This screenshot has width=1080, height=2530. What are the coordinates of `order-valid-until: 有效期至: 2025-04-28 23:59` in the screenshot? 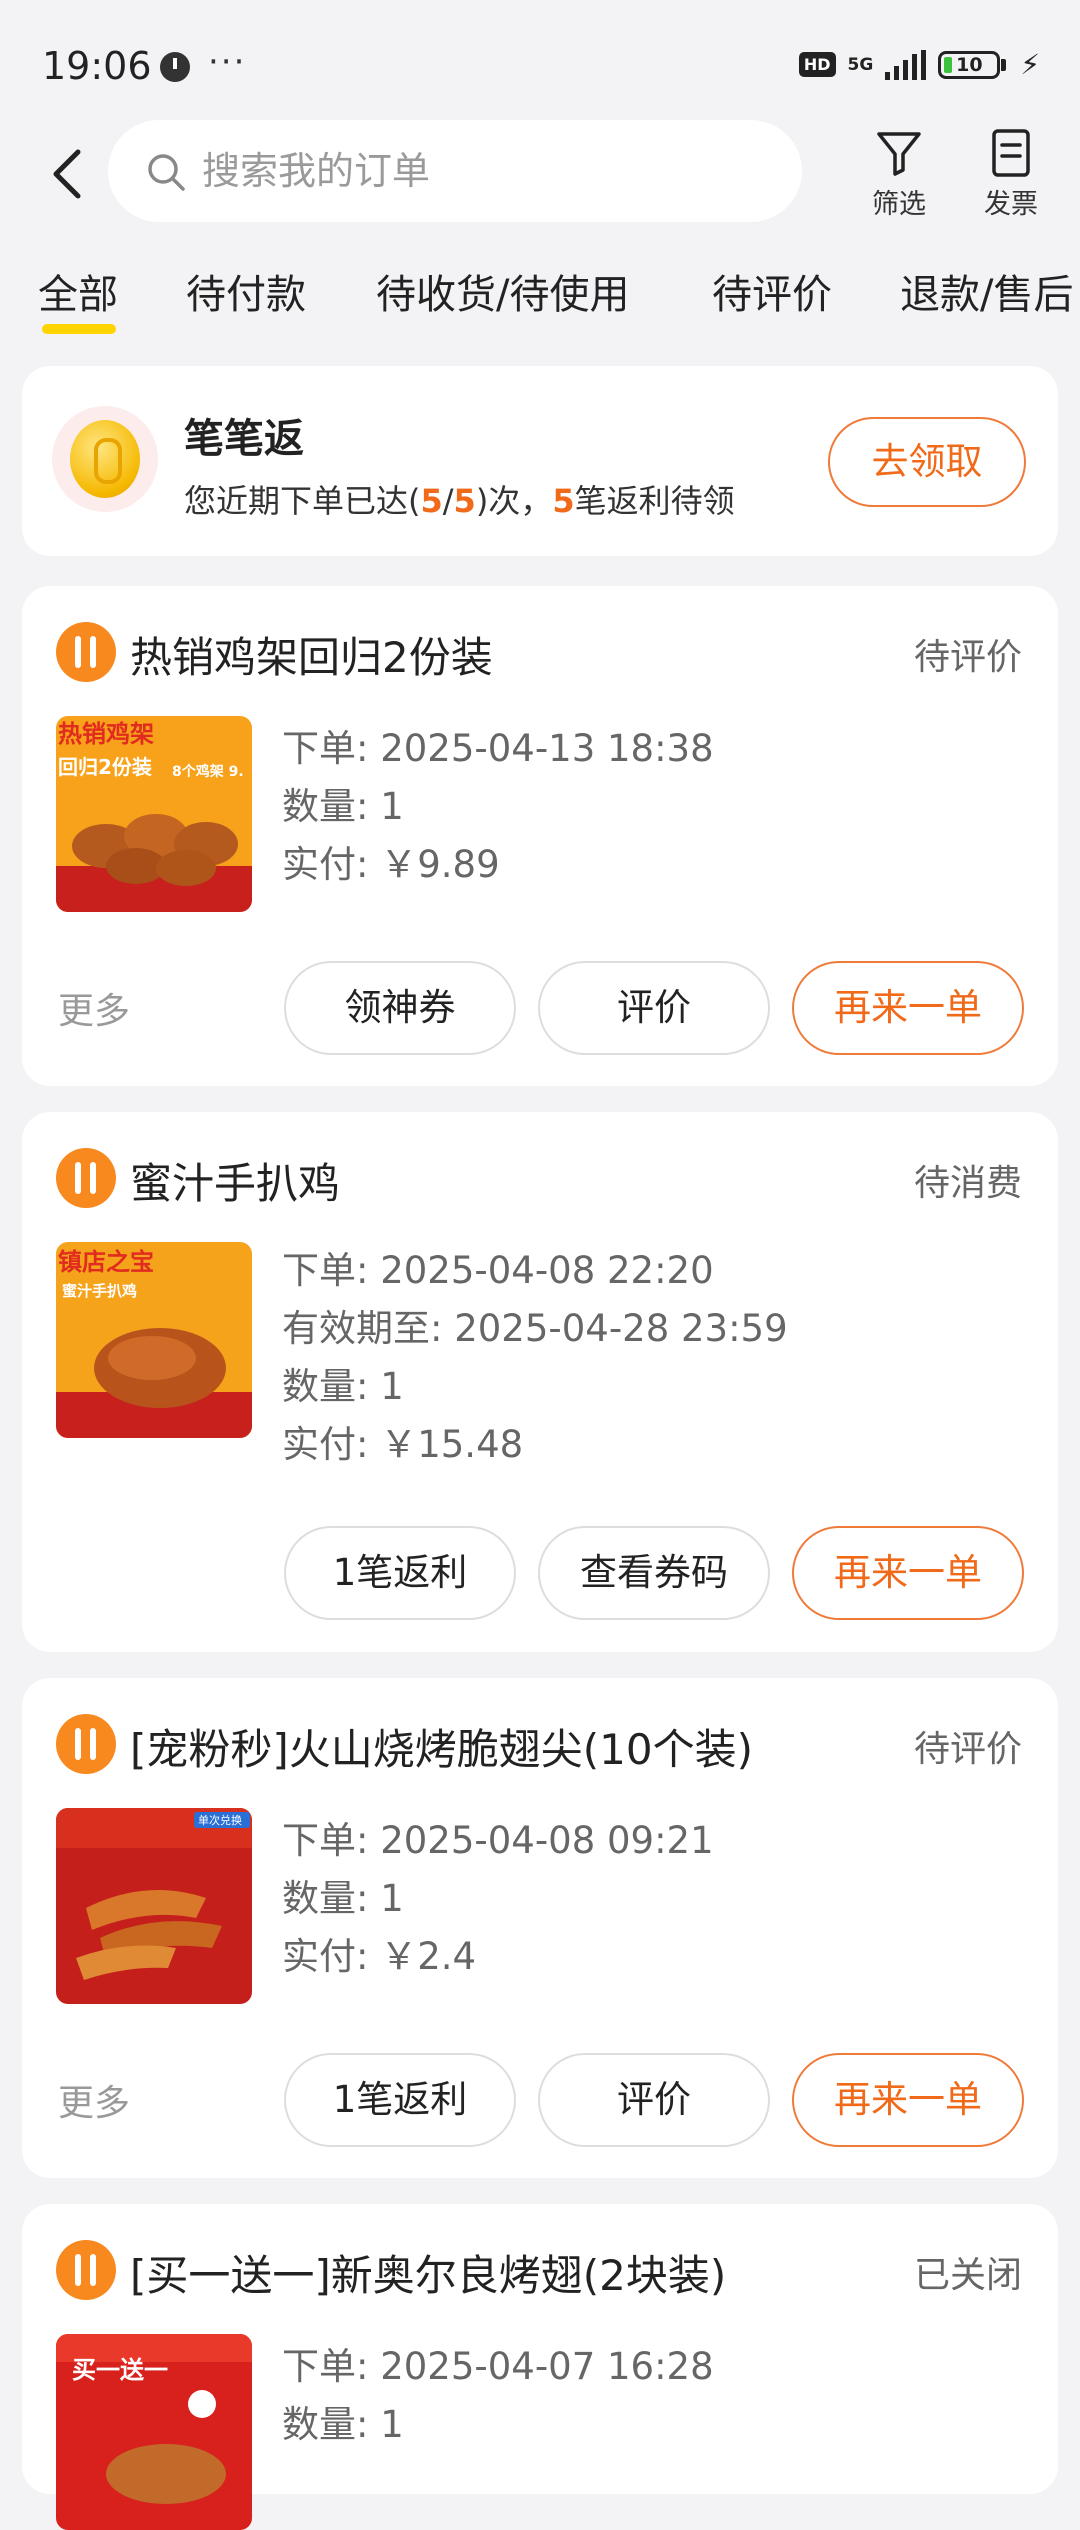 It's located at (535, 1328).